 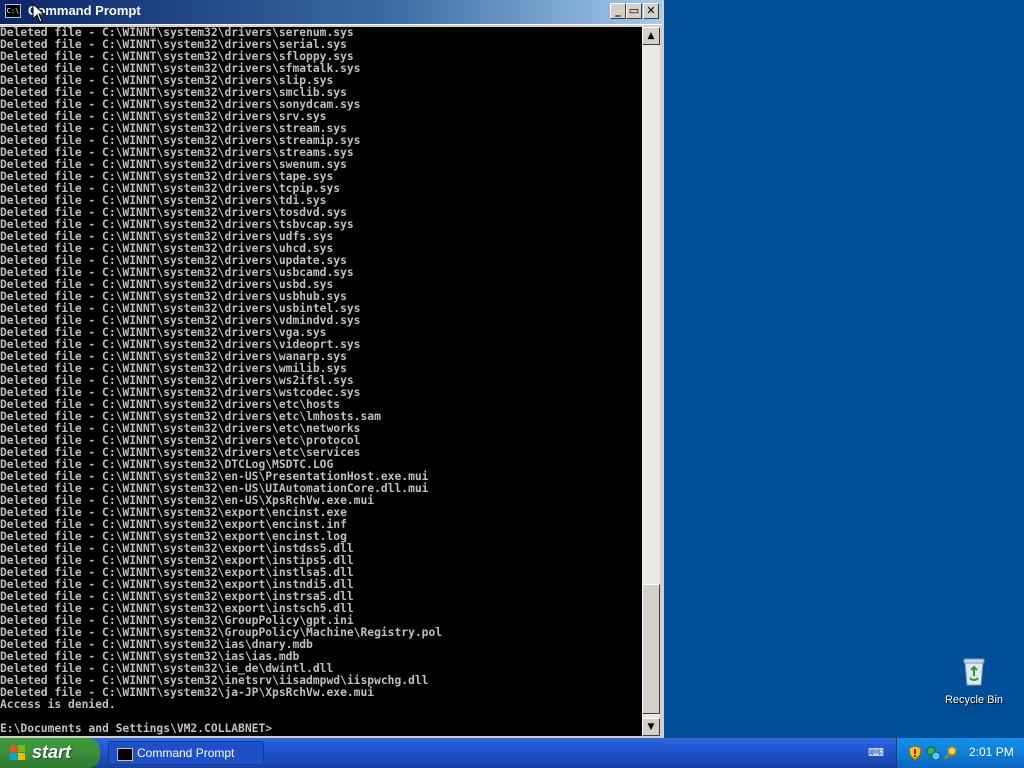 What do you see at coordinates (125, 754) in the screenshot?
I see `console-app-icon` at bounding box center [125, 754].